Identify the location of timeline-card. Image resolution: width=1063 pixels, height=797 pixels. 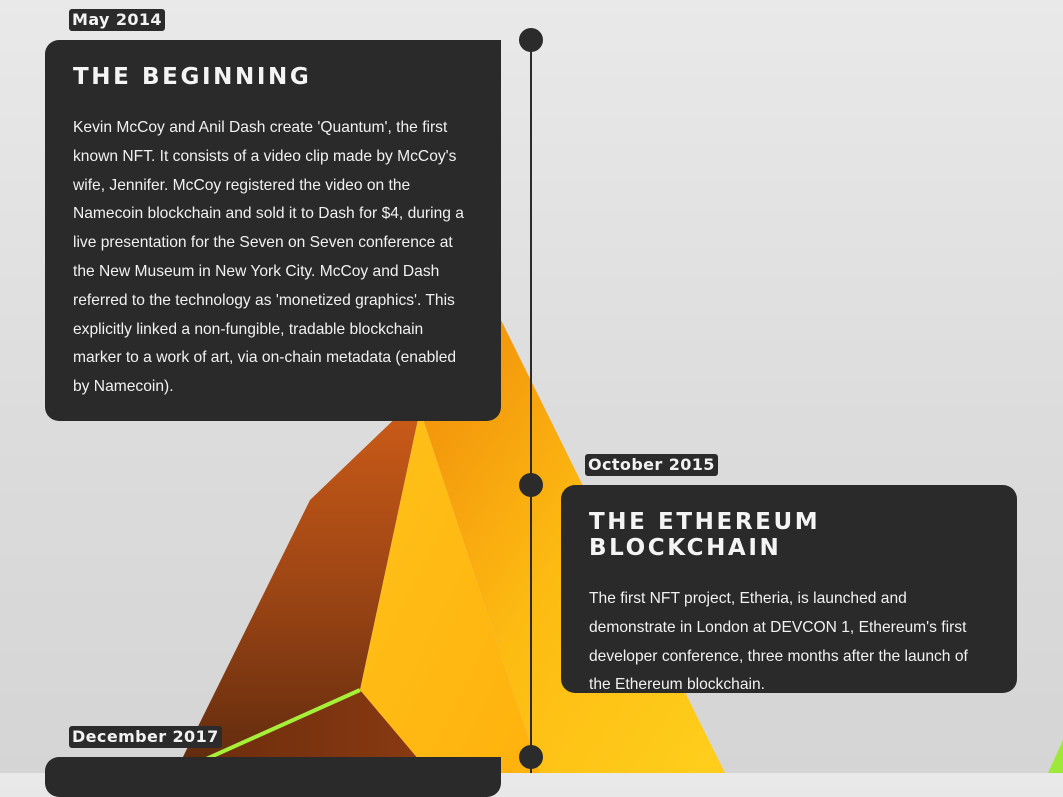
(273, 777).